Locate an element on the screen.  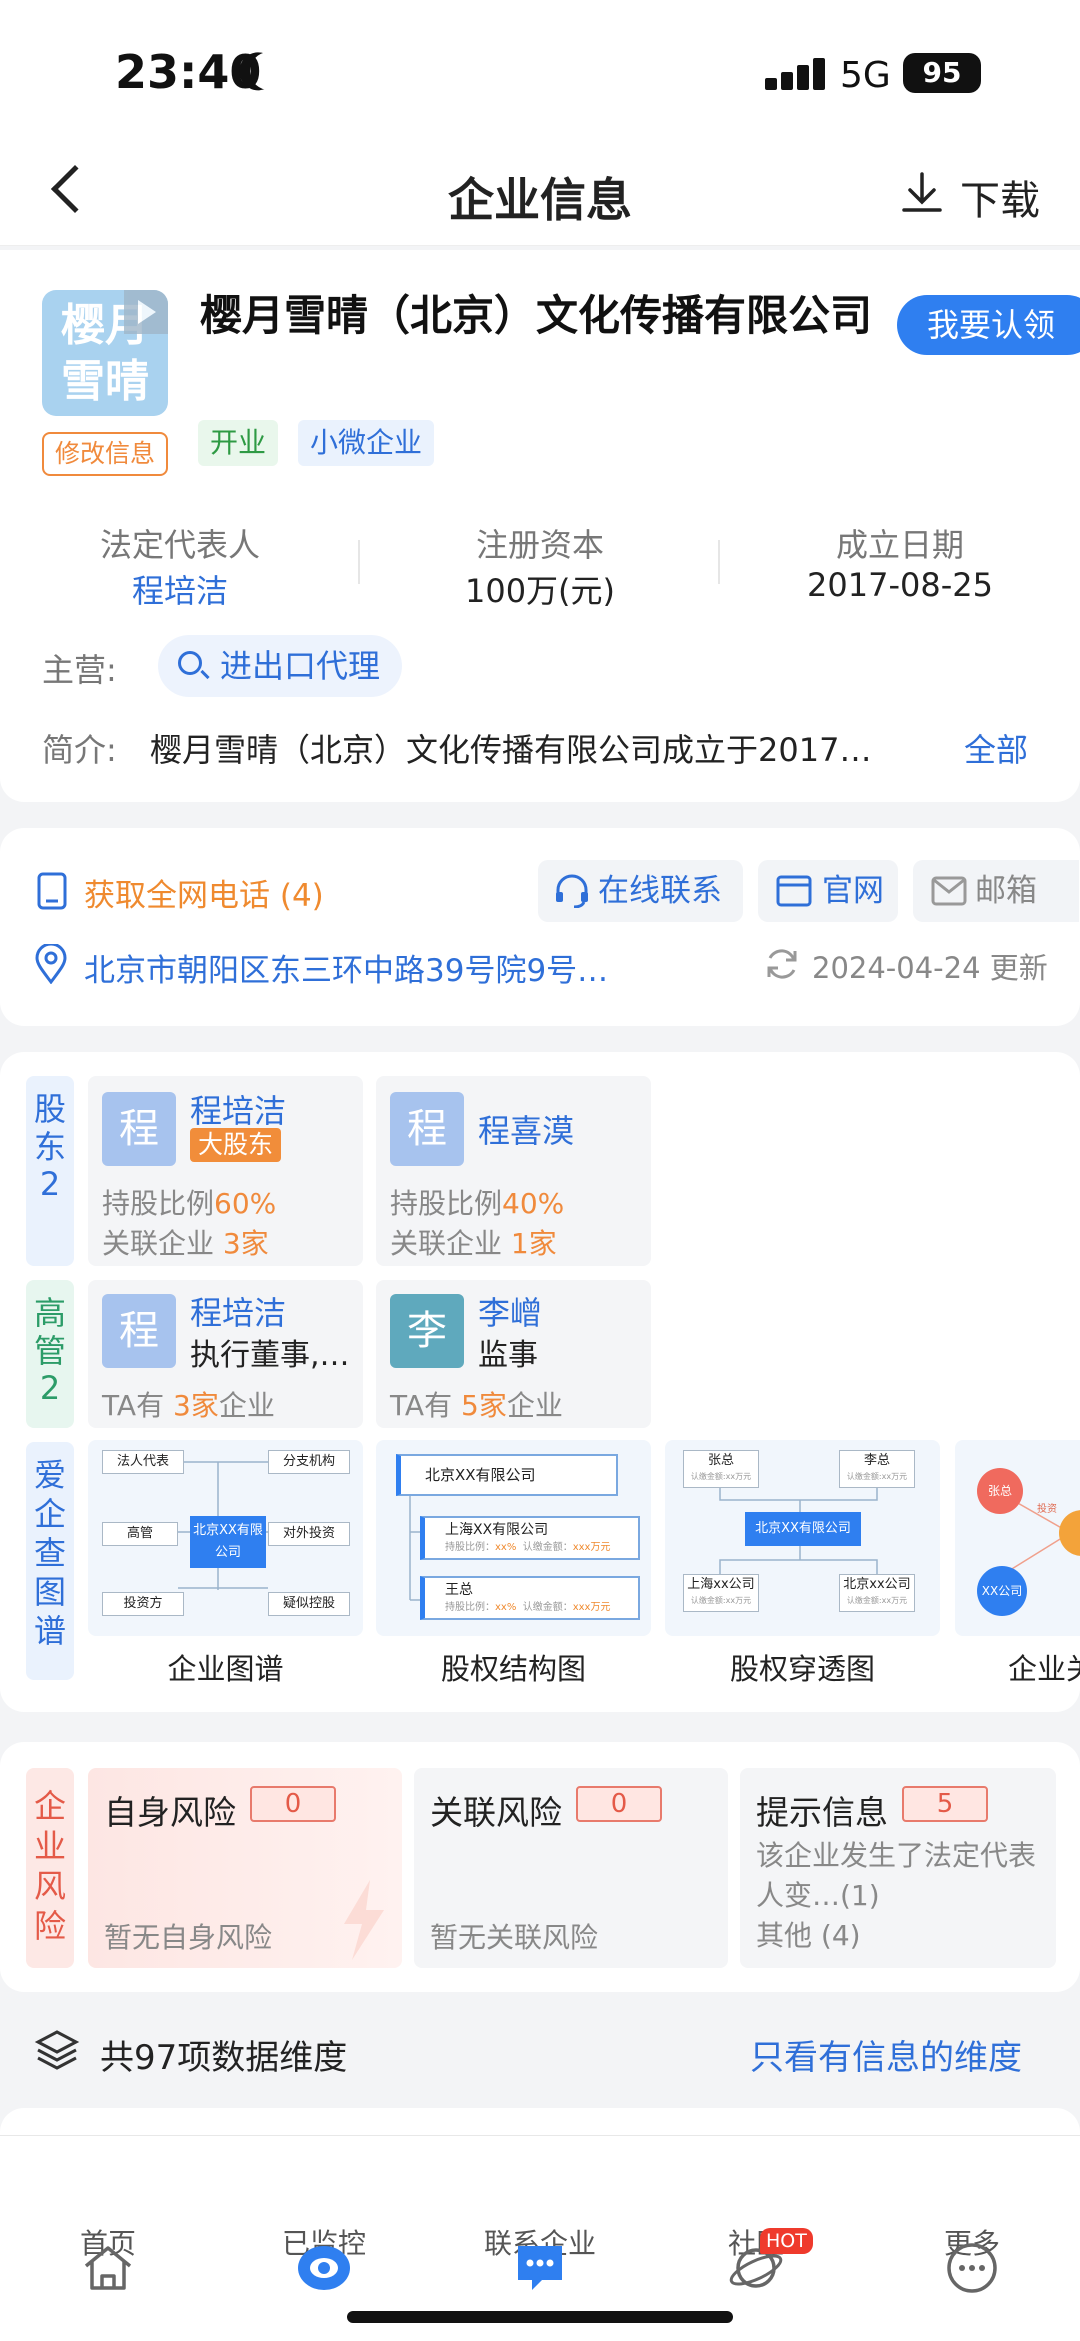
nav-item-monitored: 已监控 is located at coordinates (324, 2256).